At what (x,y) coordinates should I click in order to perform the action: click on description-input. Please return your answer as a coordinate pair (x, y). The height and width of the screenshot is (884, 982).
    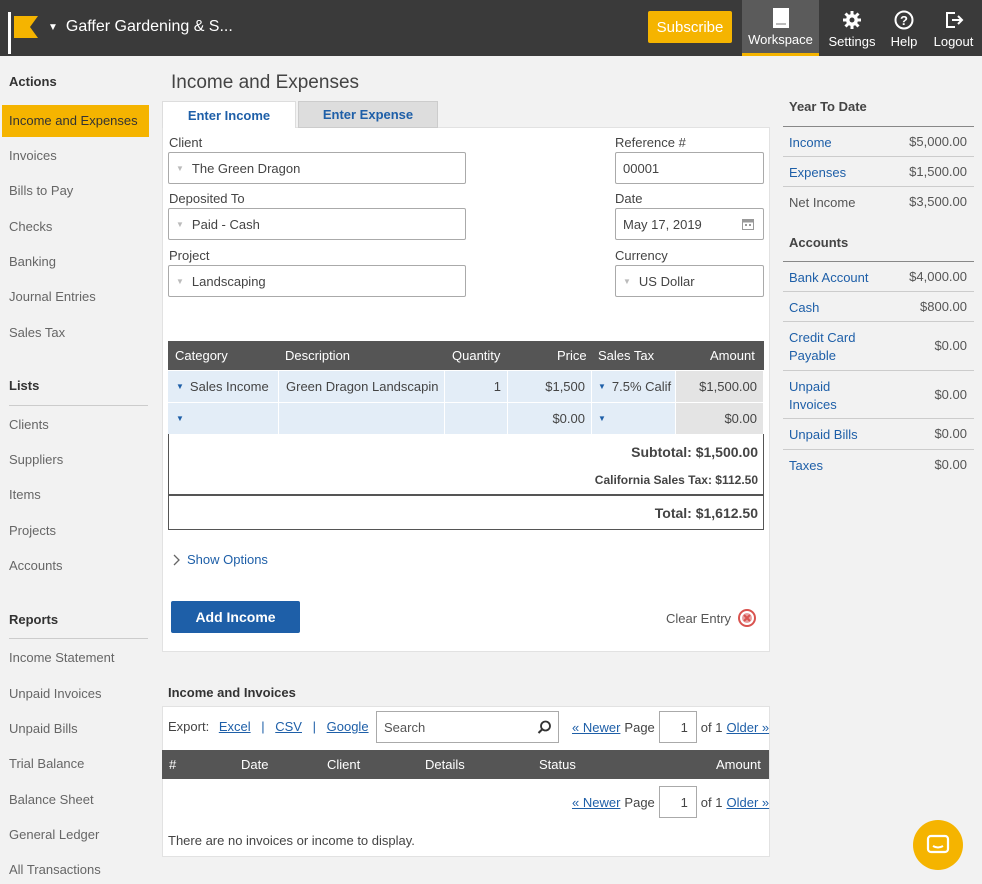
    Looking at the image, I should click on (362, 418).